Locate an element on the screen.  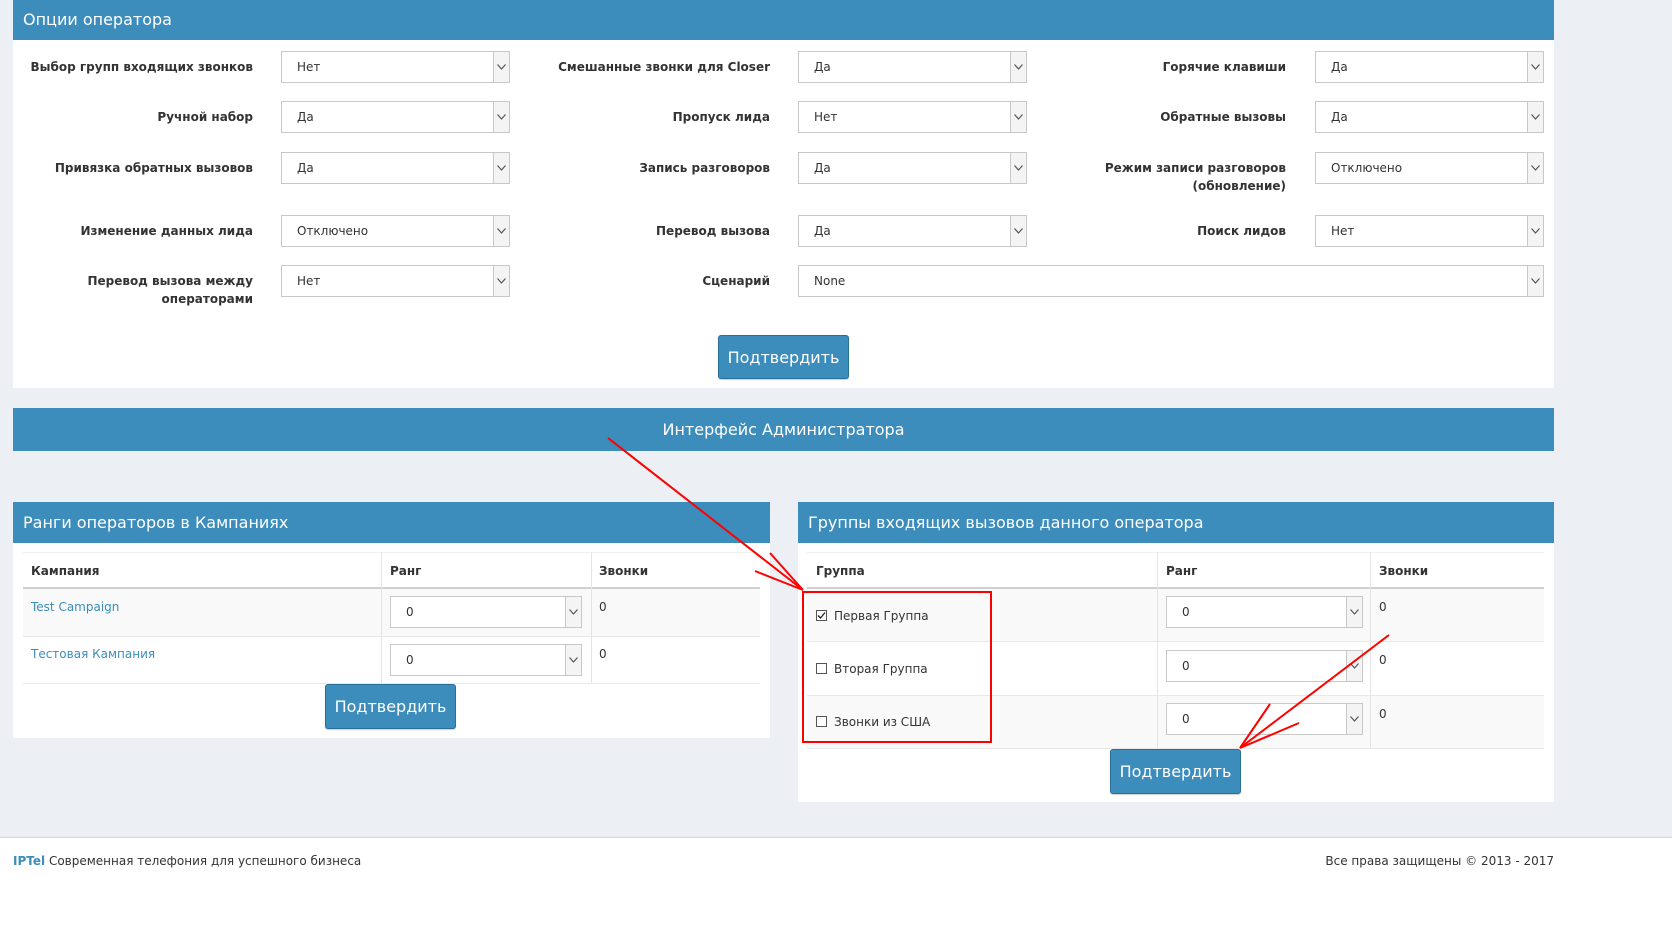
select-recording-mode: Отключено is located at coordinates (1429, 168).